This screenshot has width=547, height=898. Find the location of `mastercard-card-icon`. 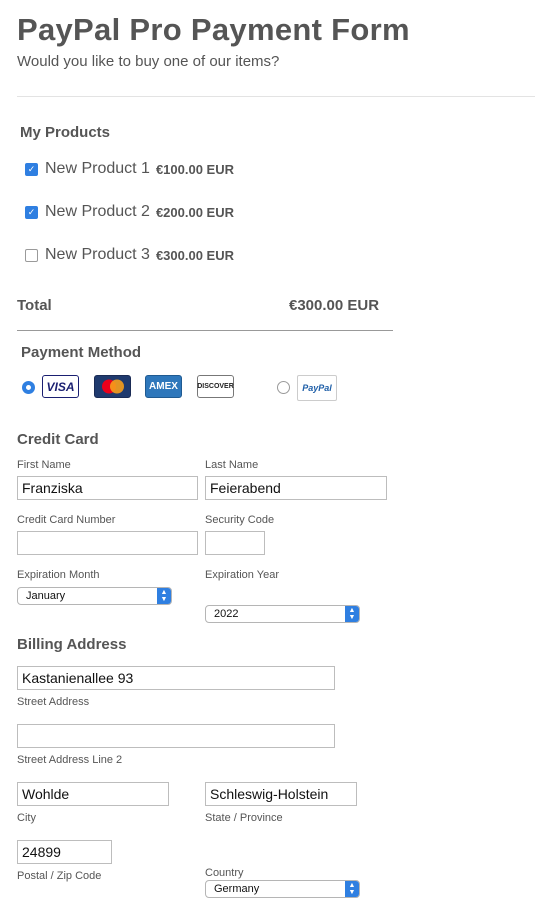

mastercard-card-icon is located at coordinates (112, 386).